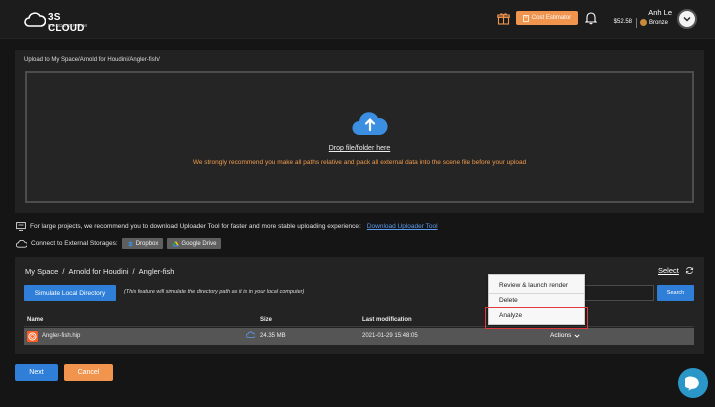 This screenshot has width=715, height=407. Describe the element at coordinates (370, 124) in the screenshot. I see `cloud-upload-icon` at that location.